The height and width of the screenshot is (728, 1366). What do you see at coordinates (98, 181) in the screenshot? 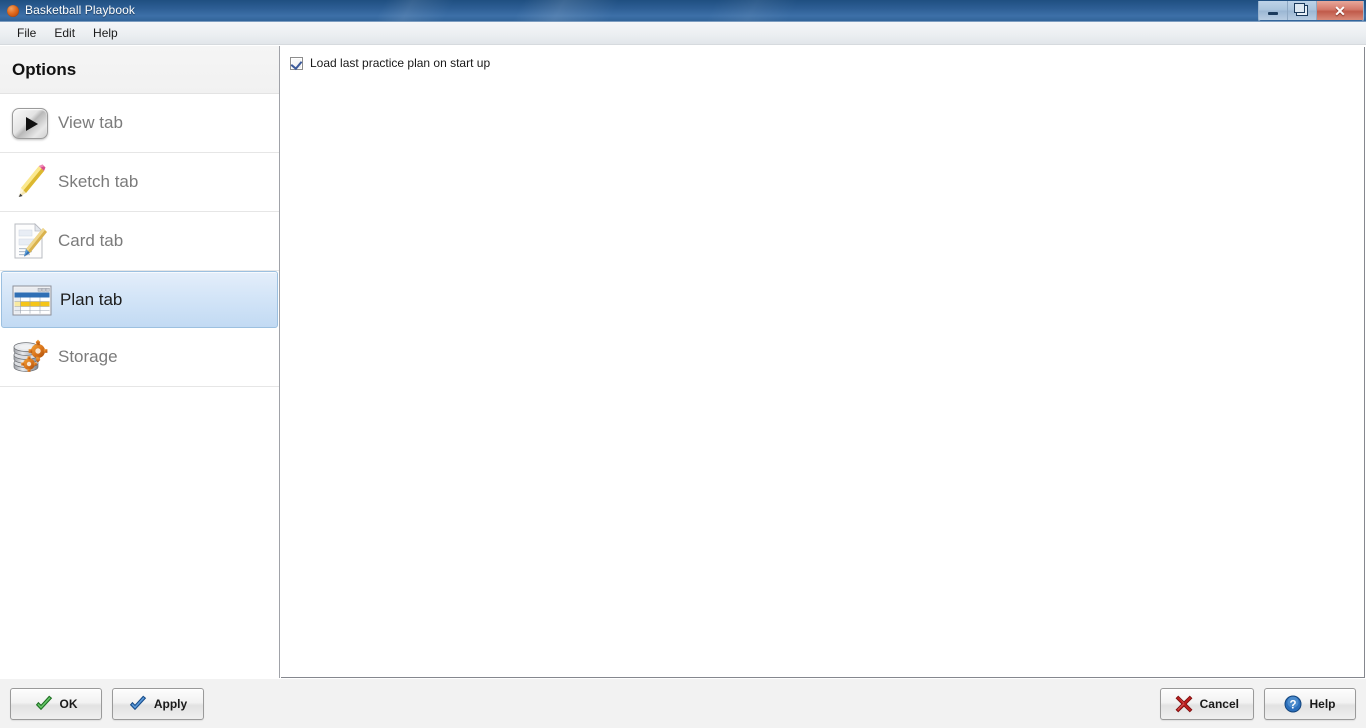
I see `sidebar-item-label: Sketch tab` at bounding box center [98, 181].